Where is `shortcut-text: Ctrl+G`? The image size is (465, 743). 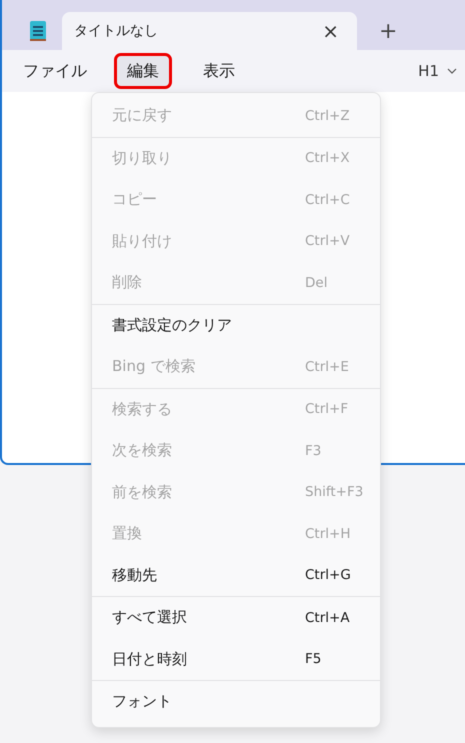 shortcut-text: Ctrl+G is located at coordinates (328, 575).